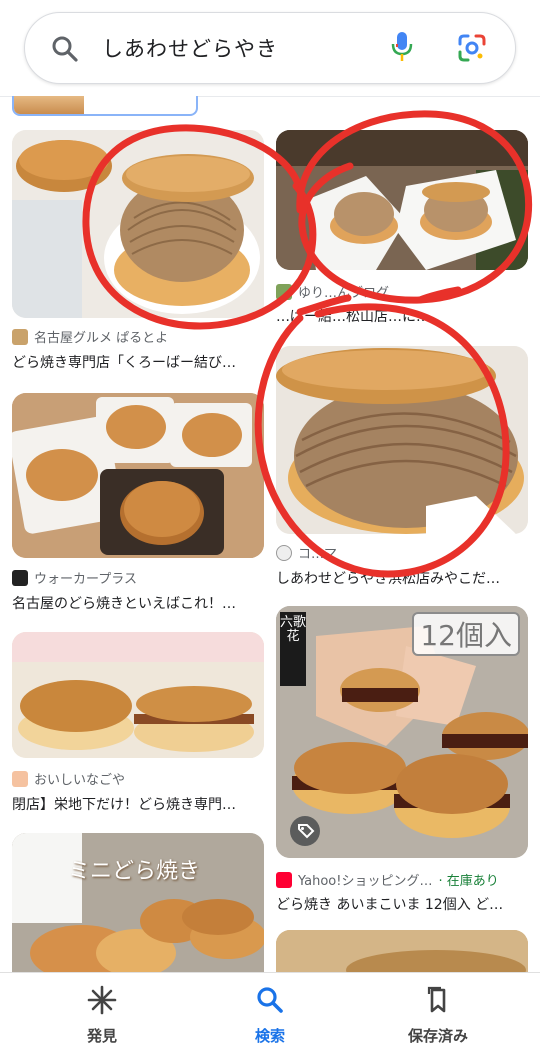 Image resolution: width=540 pixels, height=1057 pixels. Describe the element at coordinates (402, 47) in the screenshot. I see `mic-icon` at that location.